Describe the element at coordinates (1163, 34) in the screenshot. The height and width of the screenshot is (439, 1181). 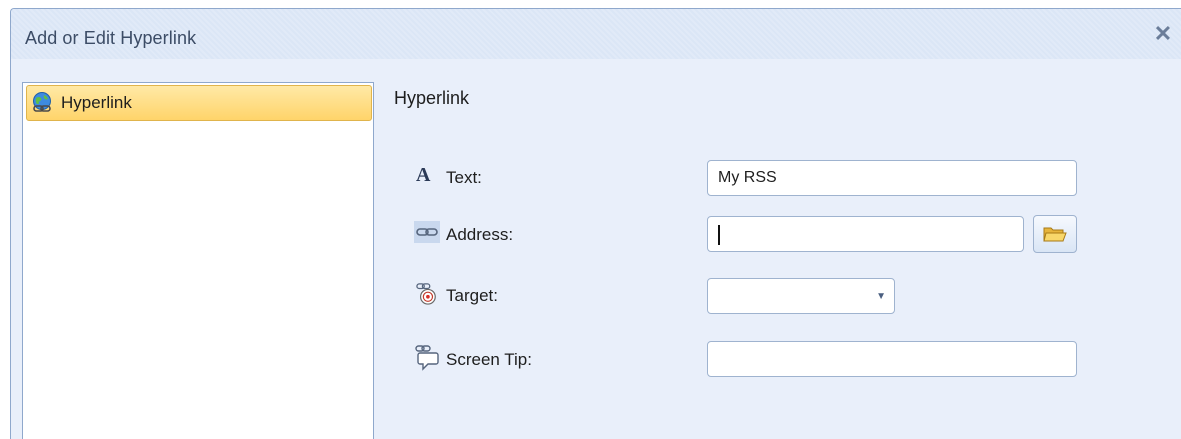
I see `close-icon: ✕` at that location.